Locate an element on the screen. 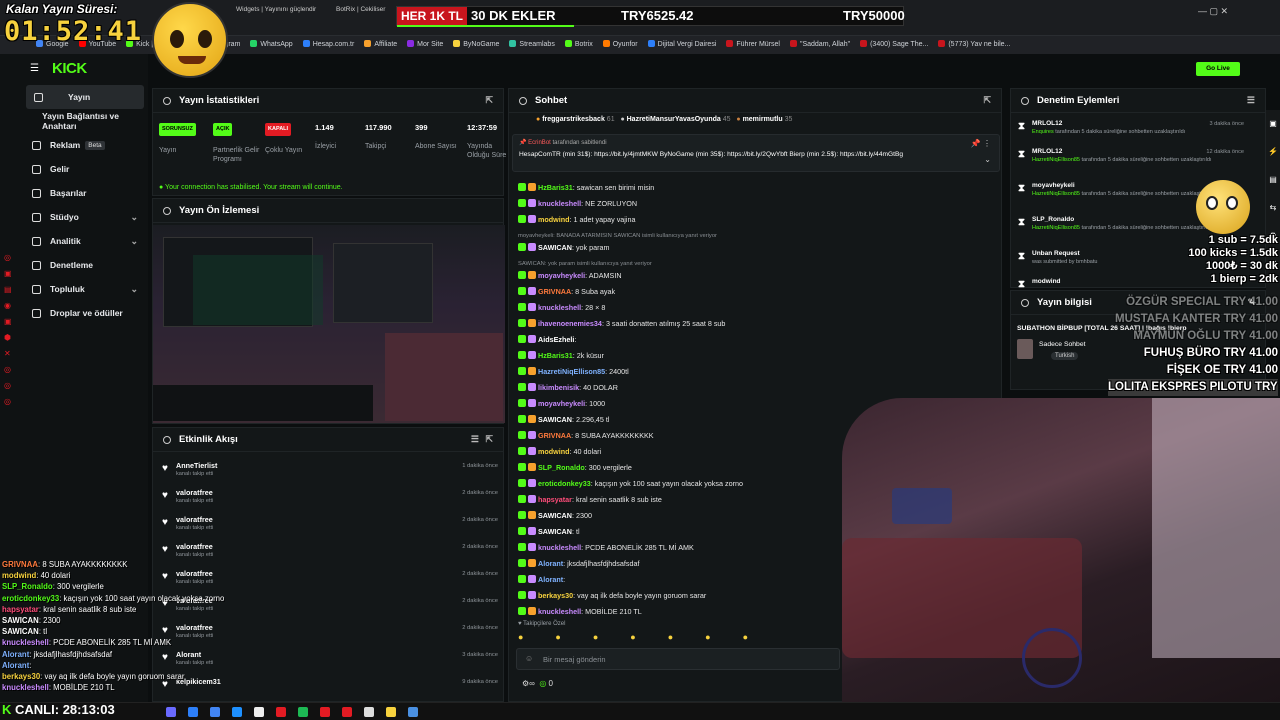 The image size is (1280, 720). chat-username: hapsyatar is located at coordinates (555, 499).